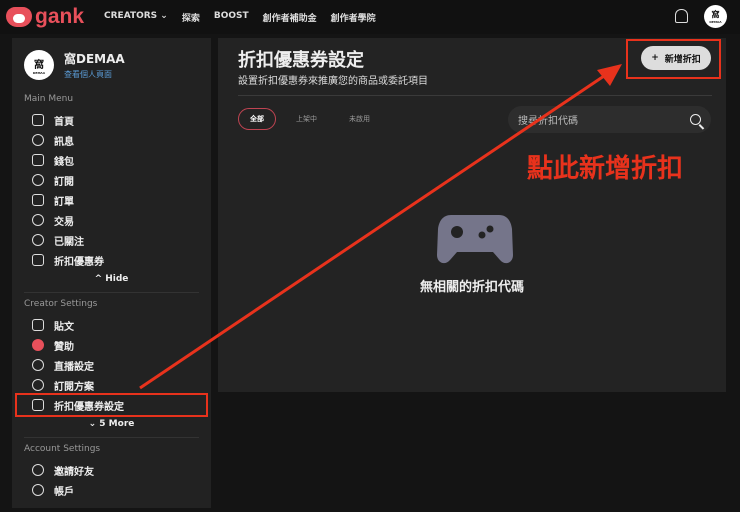 The width and height of the screenshot is (740, 512). I want to click on profile-name: 窩DEMAA, so click(94, 59).